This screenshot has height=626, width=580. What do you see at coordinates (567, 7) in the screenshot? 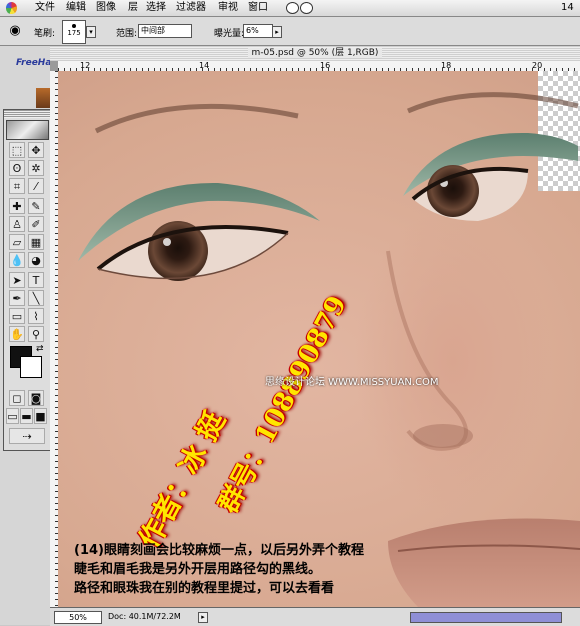
I see `clock: 14` at bounding box center [567, 7].